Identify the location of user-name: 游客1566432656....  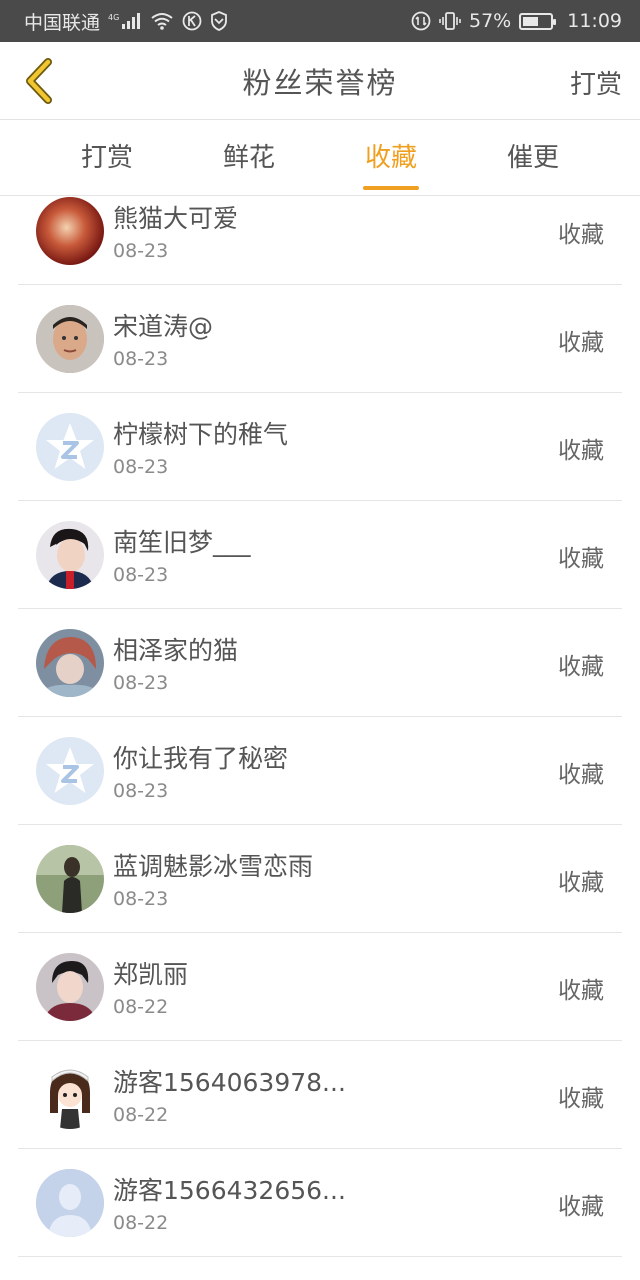
(229, 1190).